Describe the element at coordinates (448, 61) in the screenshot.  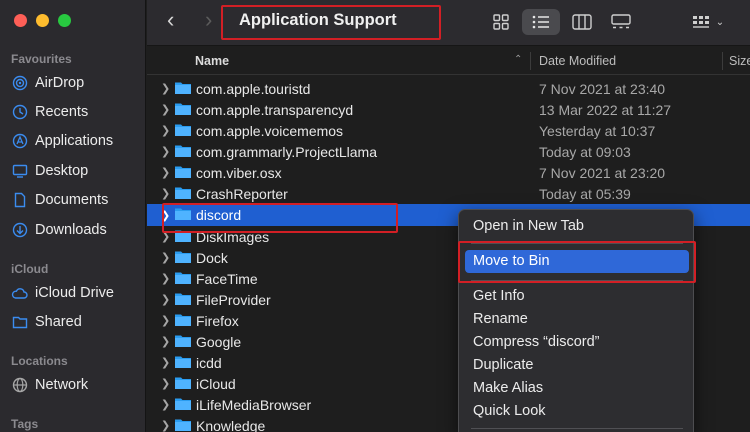
I see `column-header-bar: Name ⌃ Date Modified Size` at that location.